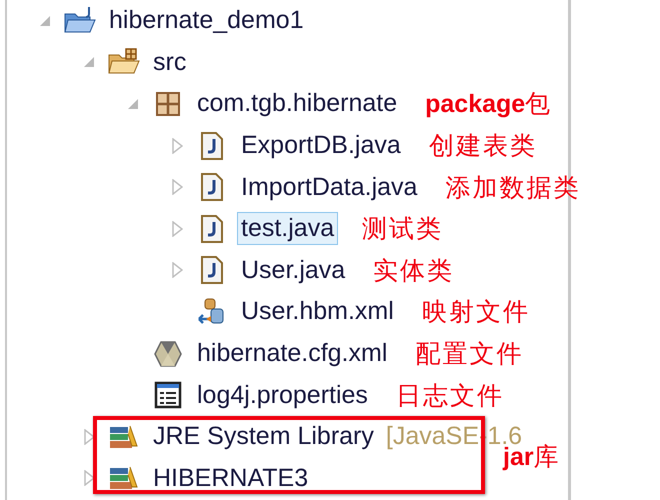 The image size is (660, 500). I want to click on tree-item: User.hbm.xml, so click(317, 311).